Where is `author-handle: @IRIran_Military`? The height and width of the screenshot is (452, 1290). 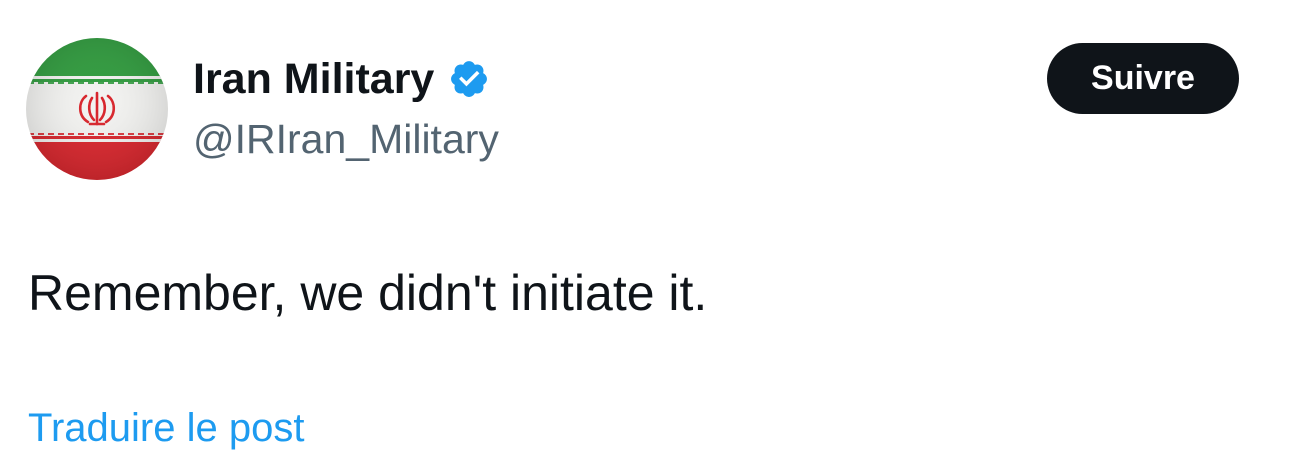
author-handle: @IRIran_Military is located at coordinates (346, 139).